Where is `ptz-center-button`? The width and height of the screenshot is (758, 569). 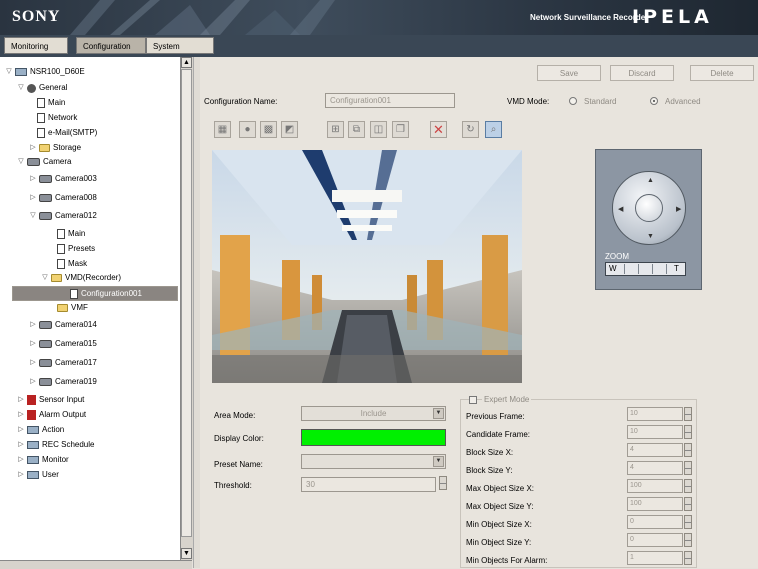 ptz-center-button is located at coordinates (649, 208).